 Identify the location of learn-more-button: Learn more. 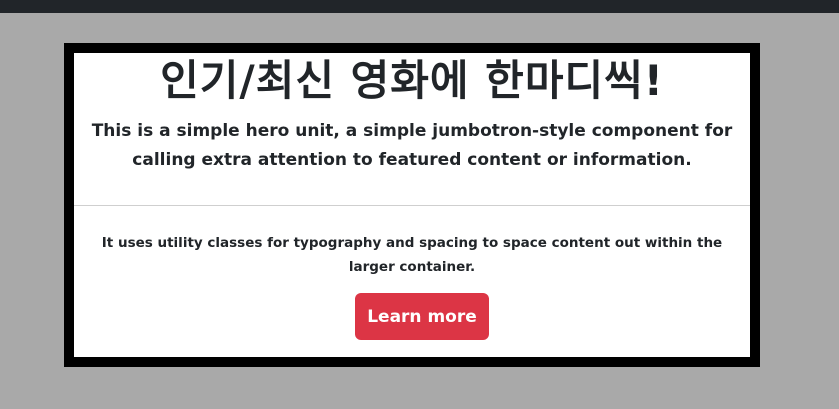
(422, 316).